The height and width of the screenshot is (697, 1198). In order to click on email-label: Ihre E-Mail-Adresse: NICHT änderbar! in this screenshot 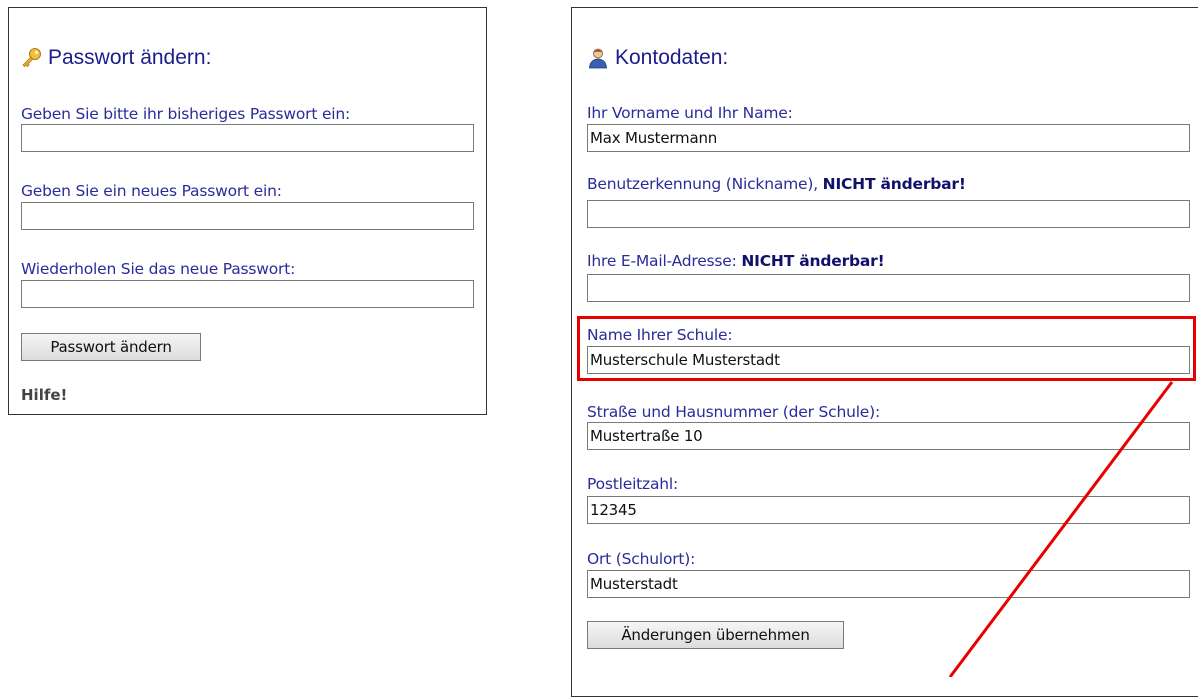, I will do `click(736, 261)`.